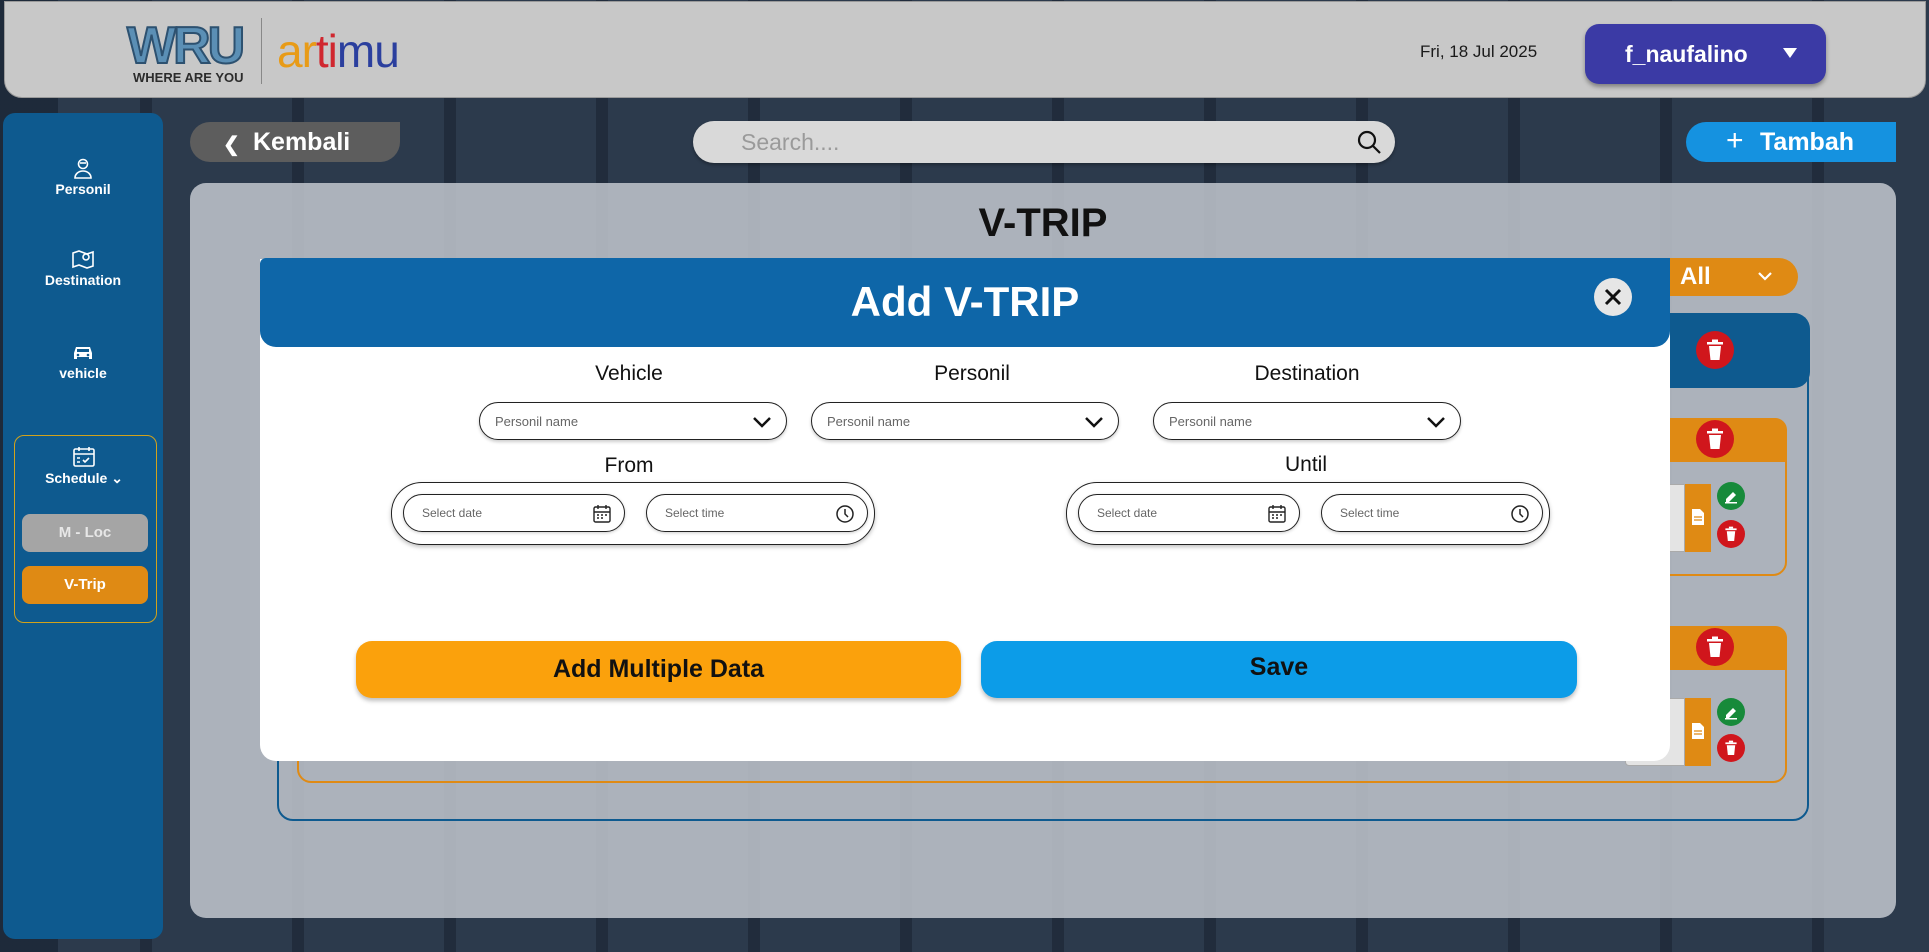  Describe the element at coordinates (76, 478) in the screenshot. I see `sidebar-item-label: Schedule` at that location.